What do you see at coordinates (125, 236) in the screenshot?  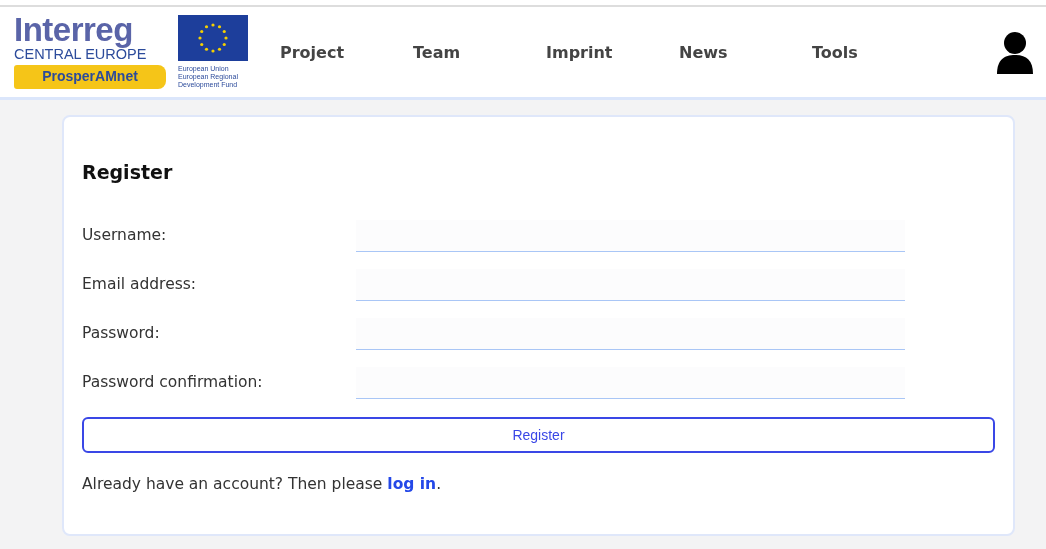 I see `field-label: Username:` at bounding box center [125, 236].